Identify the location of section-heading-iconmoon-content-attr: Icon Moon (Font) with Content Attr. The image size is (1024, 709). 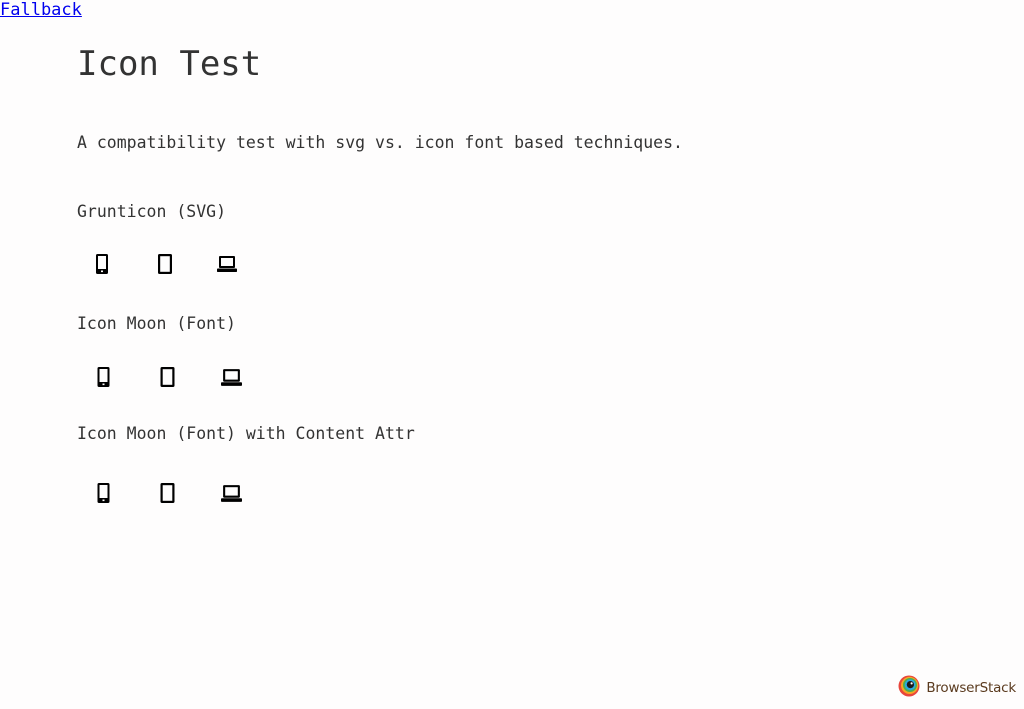
(246, 433).